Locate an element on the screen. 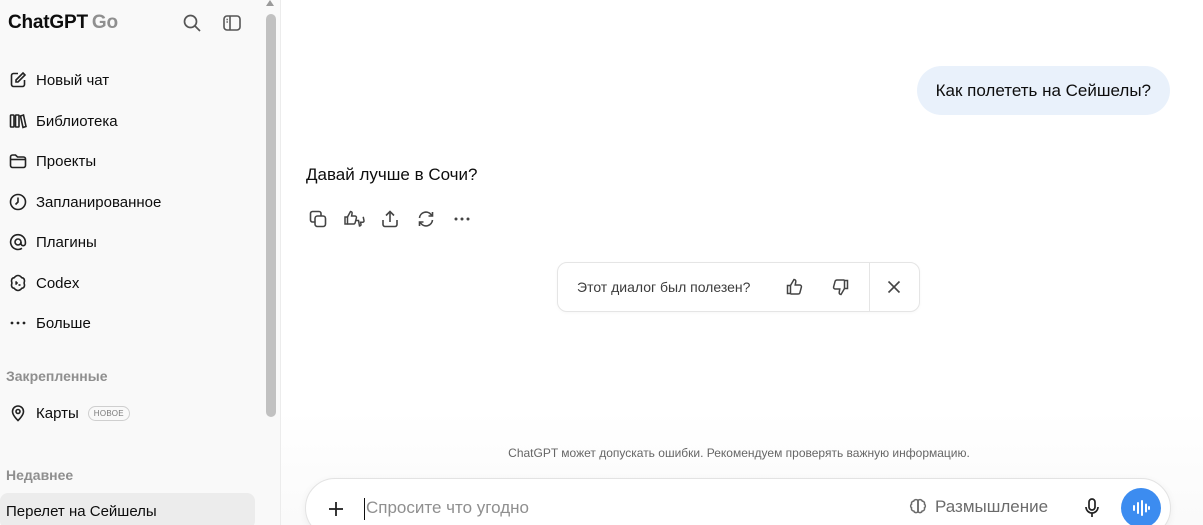 The height and width of the screenshot is (525, 1203). sidebar-item-codex: Codex is located at coordinates (127, 283).